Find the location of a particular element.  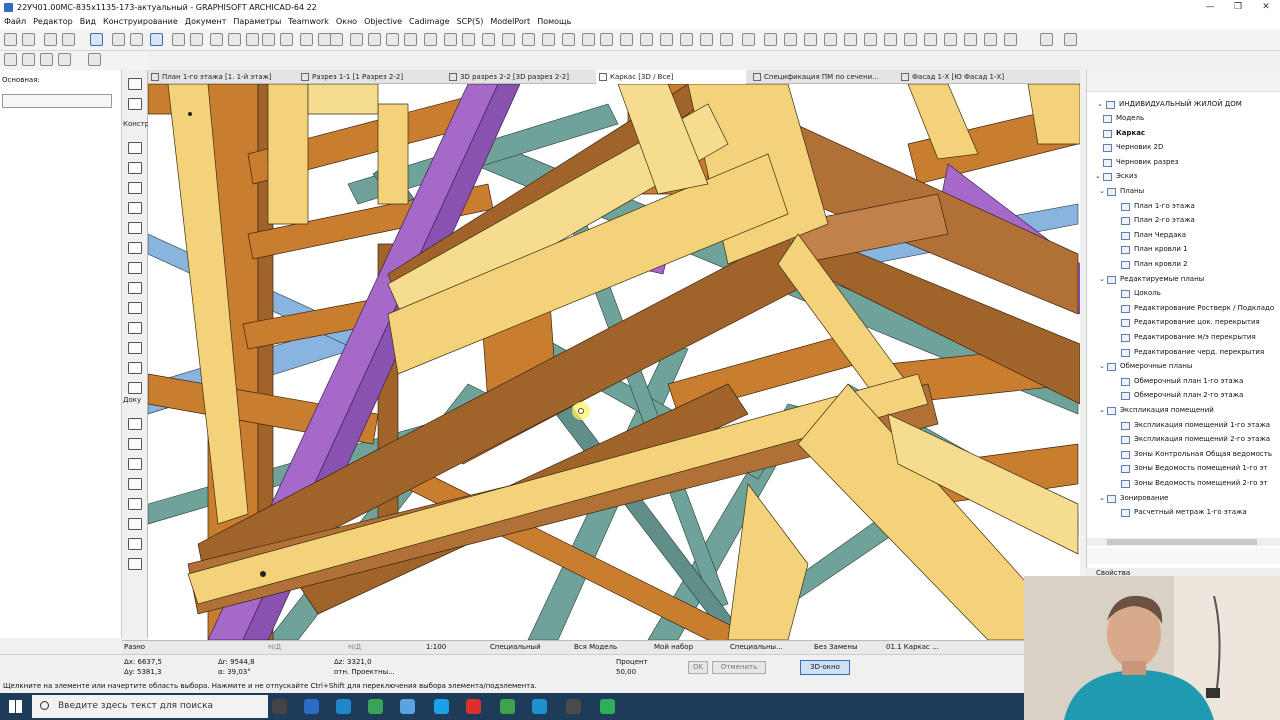

navigator-item: Черновик 2D is located at coordinates (1133, 148).